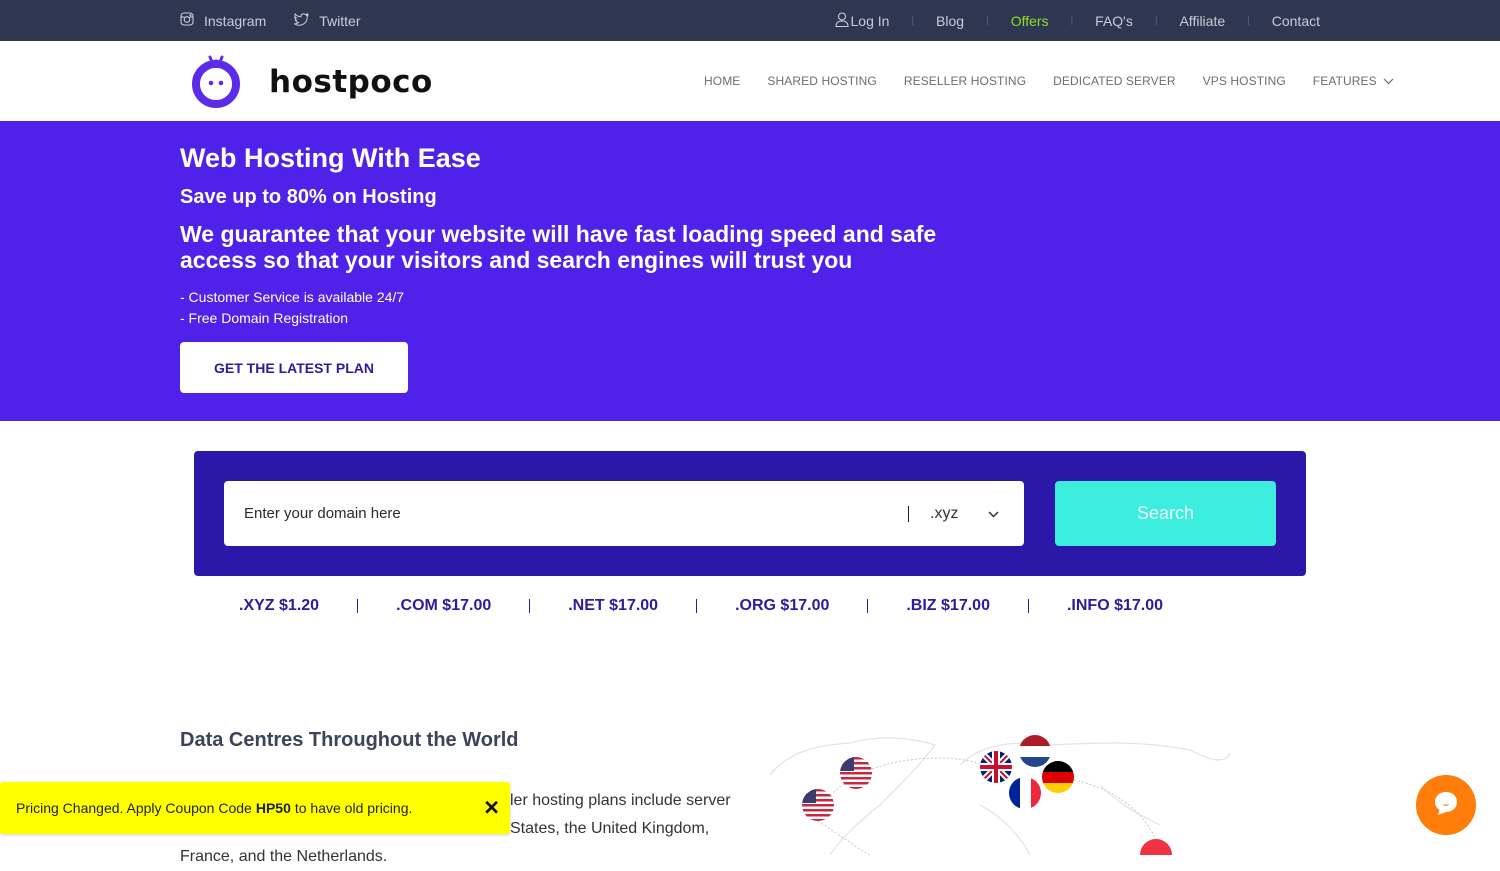 The width and height of the screenshot is (1500, 871). I want to click on flag-uk, so click(996, 767).